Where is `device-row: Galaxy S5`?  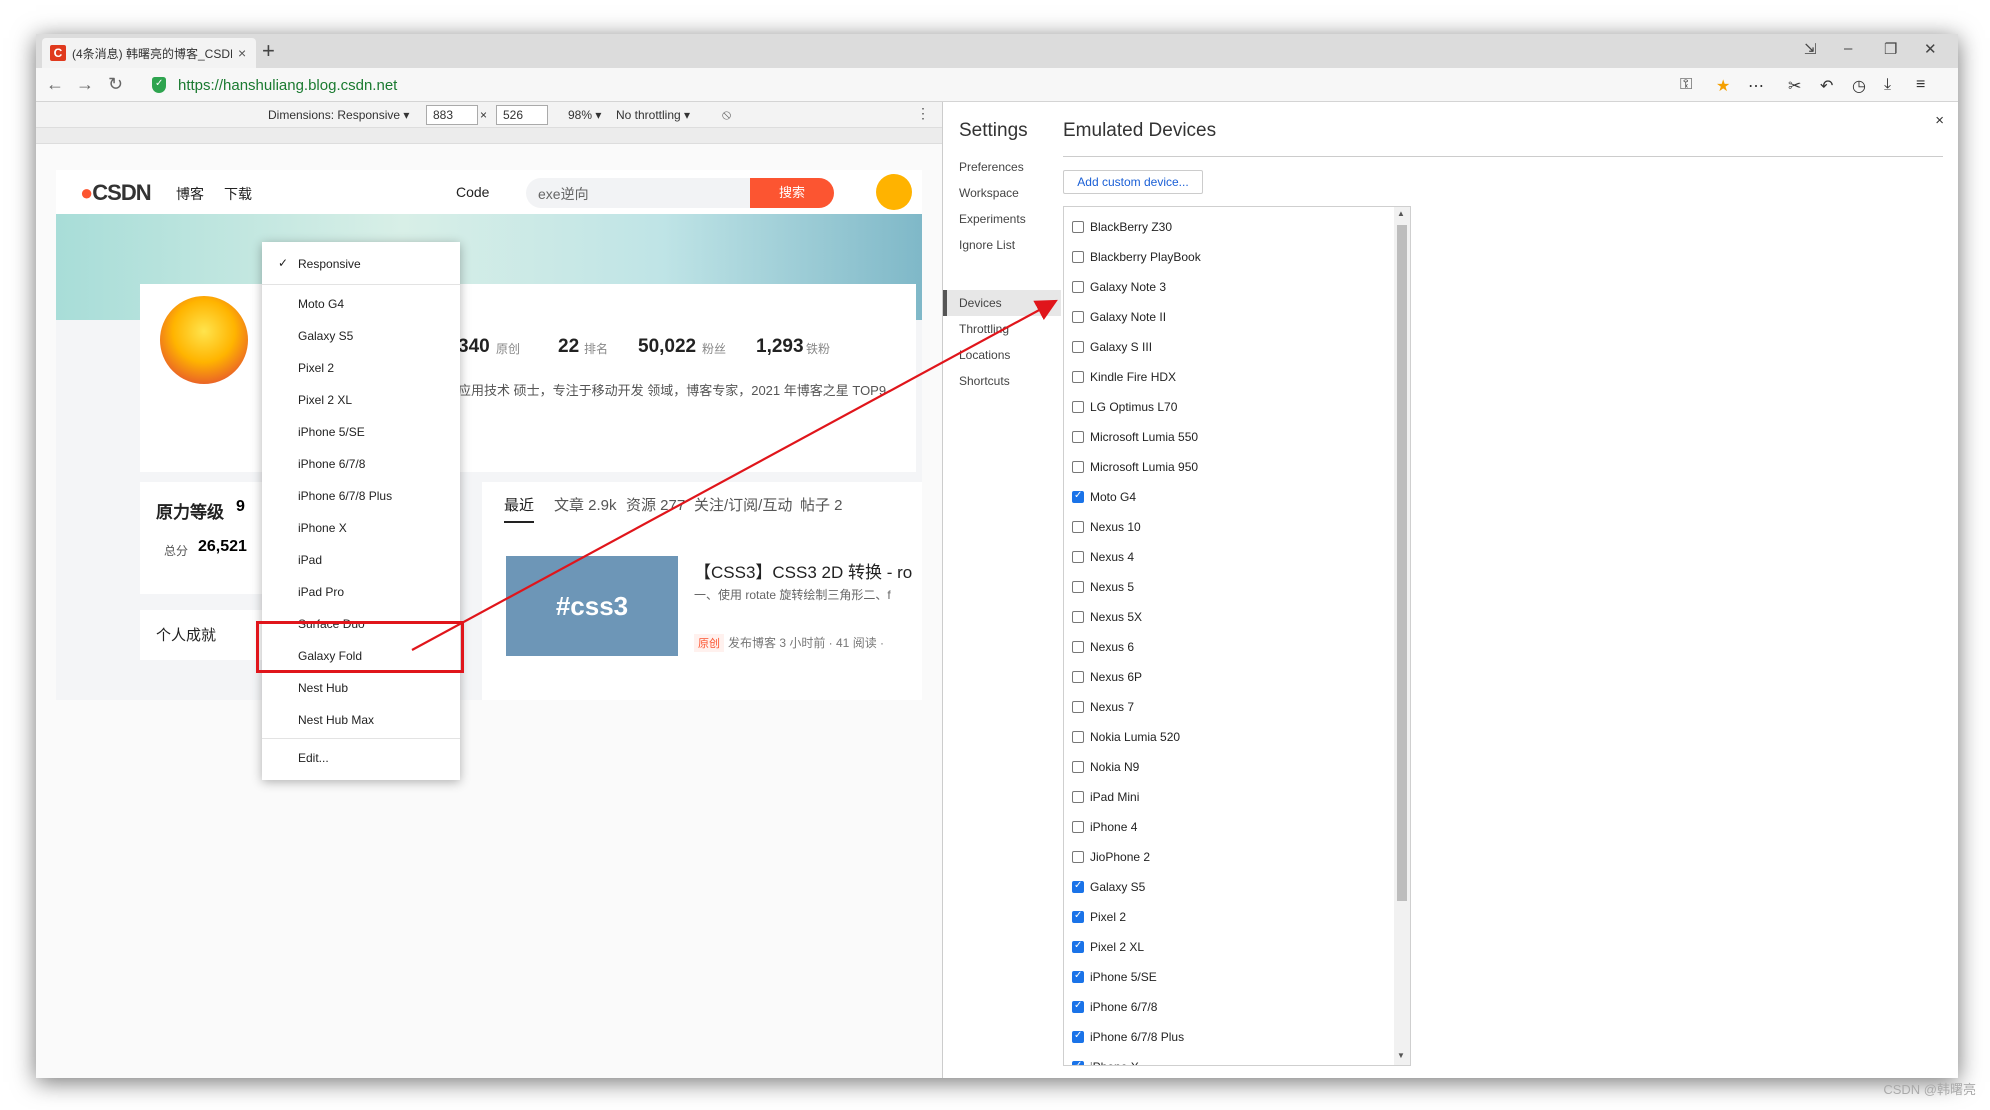 device-row: Galaxy S5 is located at coordinates (1229, 888).